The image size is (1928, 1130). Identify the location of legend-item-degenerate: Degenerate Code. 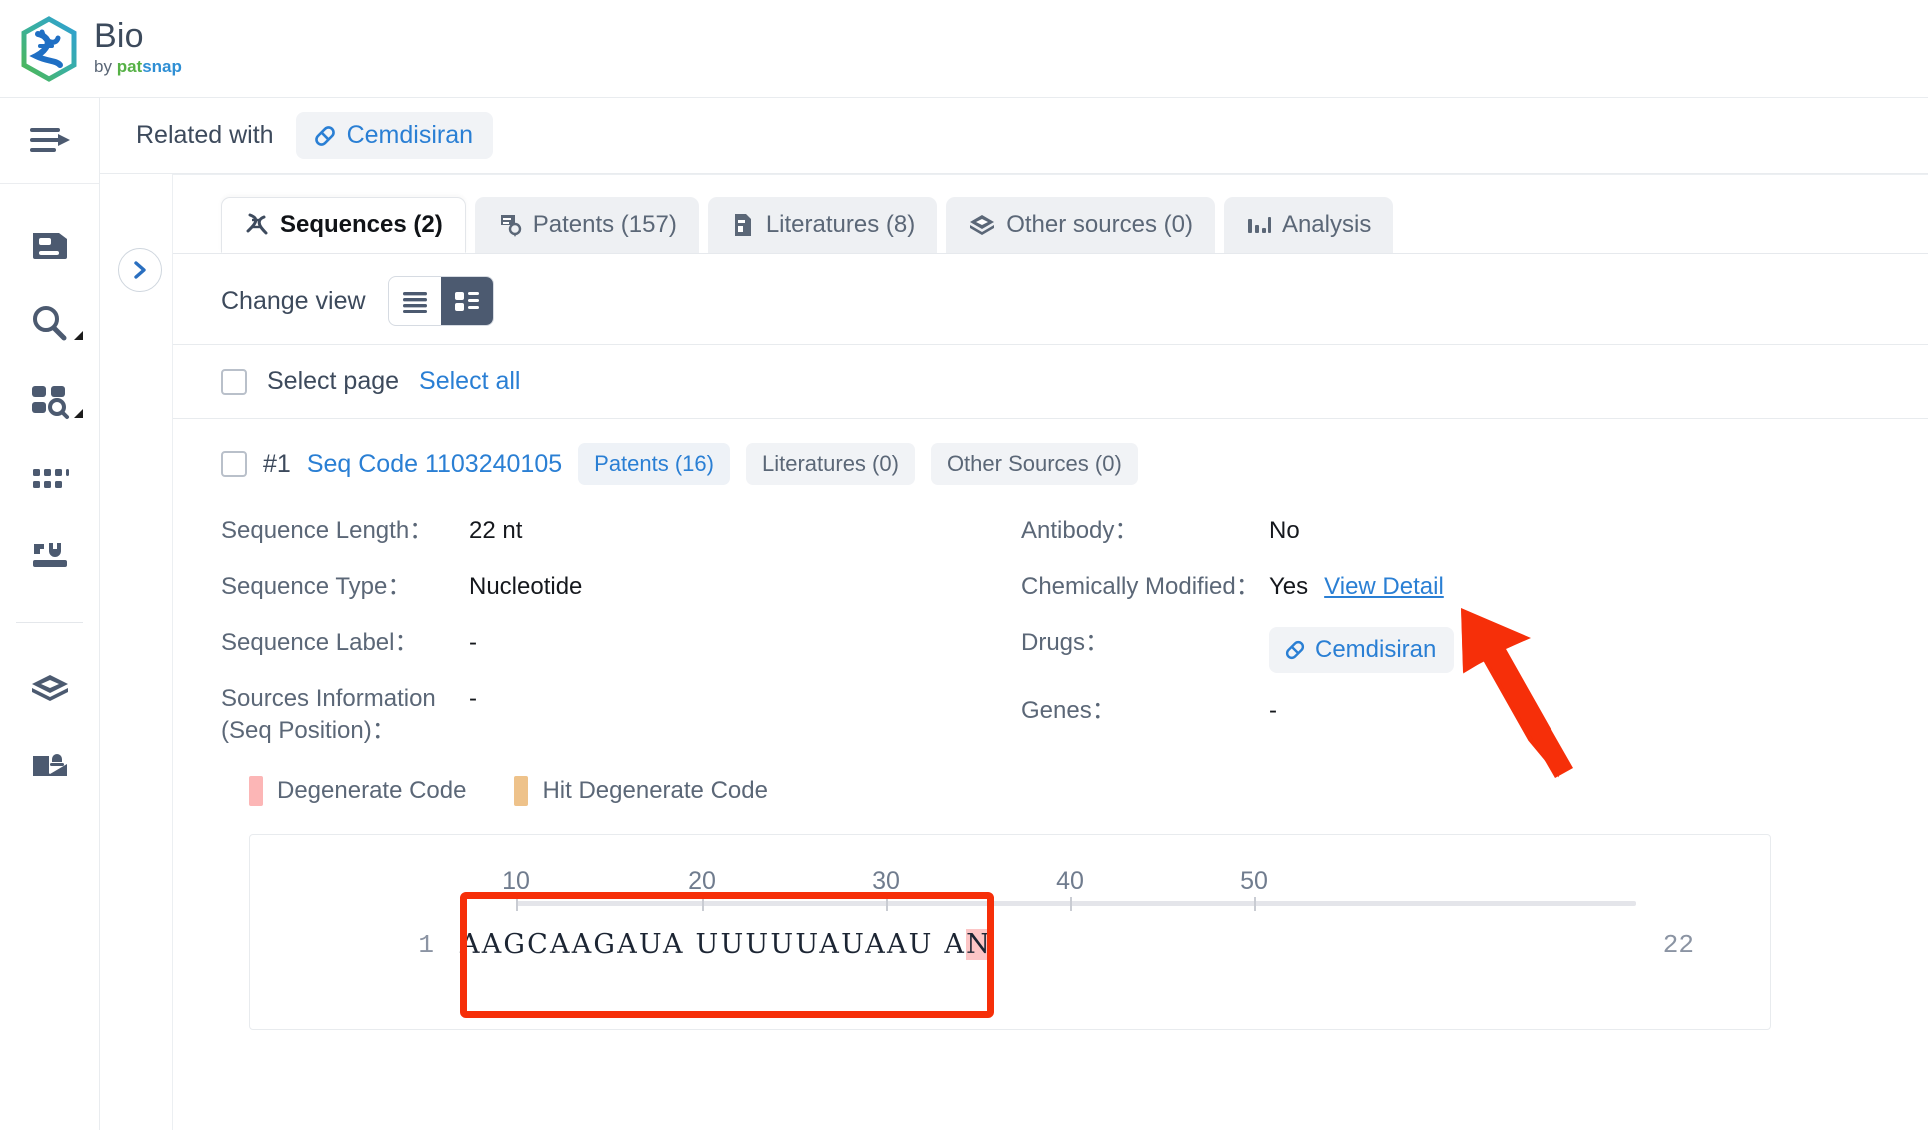
(358, 791).